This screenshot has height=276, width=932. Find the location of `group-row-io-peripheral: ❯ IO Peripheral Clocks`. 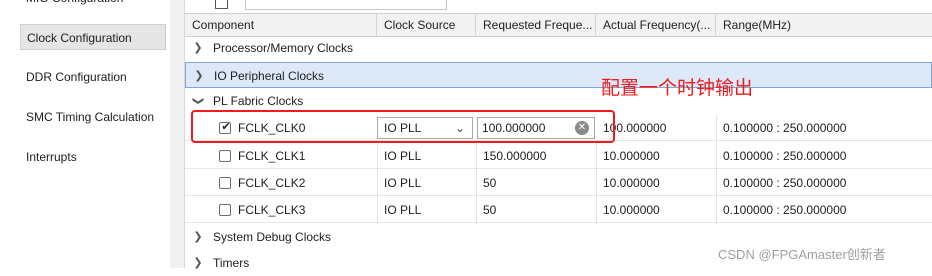

group-row-io-peripheral: ❯ IO Peripheral Clocks is located at coordinates (558, 75).